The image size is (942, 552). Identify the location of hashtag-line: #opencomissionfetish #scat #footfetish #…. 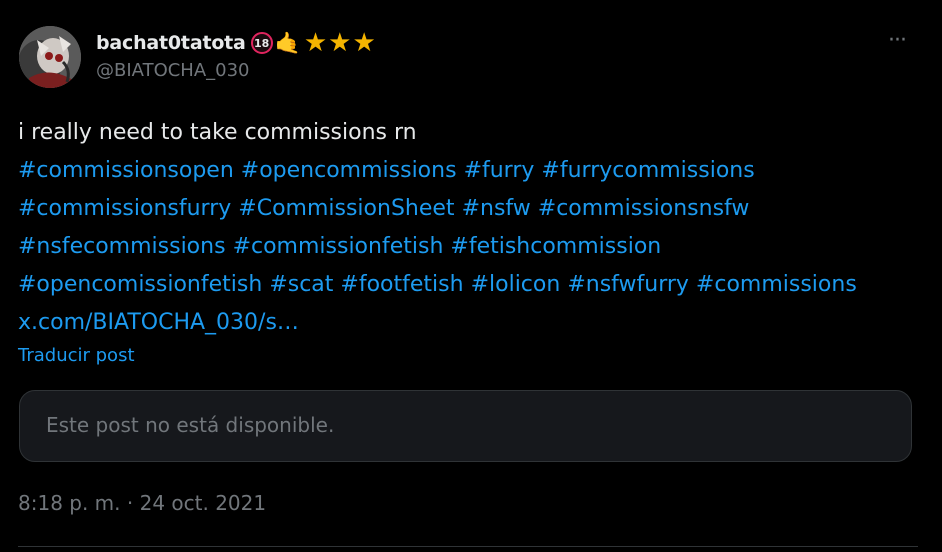
(468, 285).